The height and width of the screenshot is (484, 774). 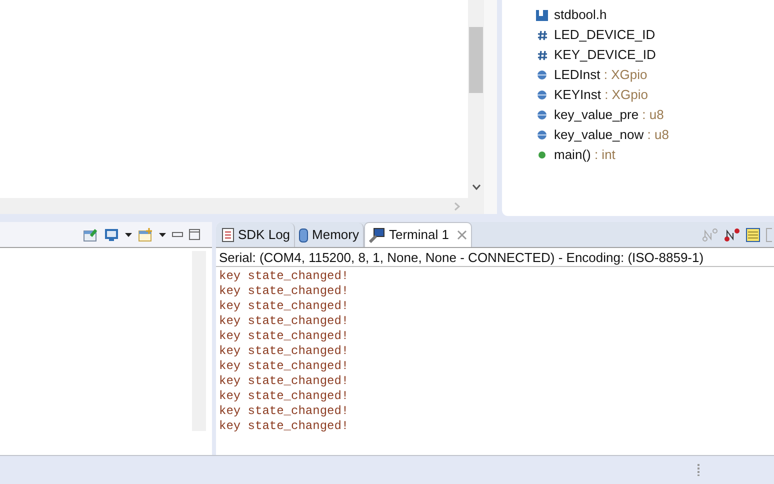 I want to click on outline-item: KEY_DEVICE_ID, so click(x=605, y=55).